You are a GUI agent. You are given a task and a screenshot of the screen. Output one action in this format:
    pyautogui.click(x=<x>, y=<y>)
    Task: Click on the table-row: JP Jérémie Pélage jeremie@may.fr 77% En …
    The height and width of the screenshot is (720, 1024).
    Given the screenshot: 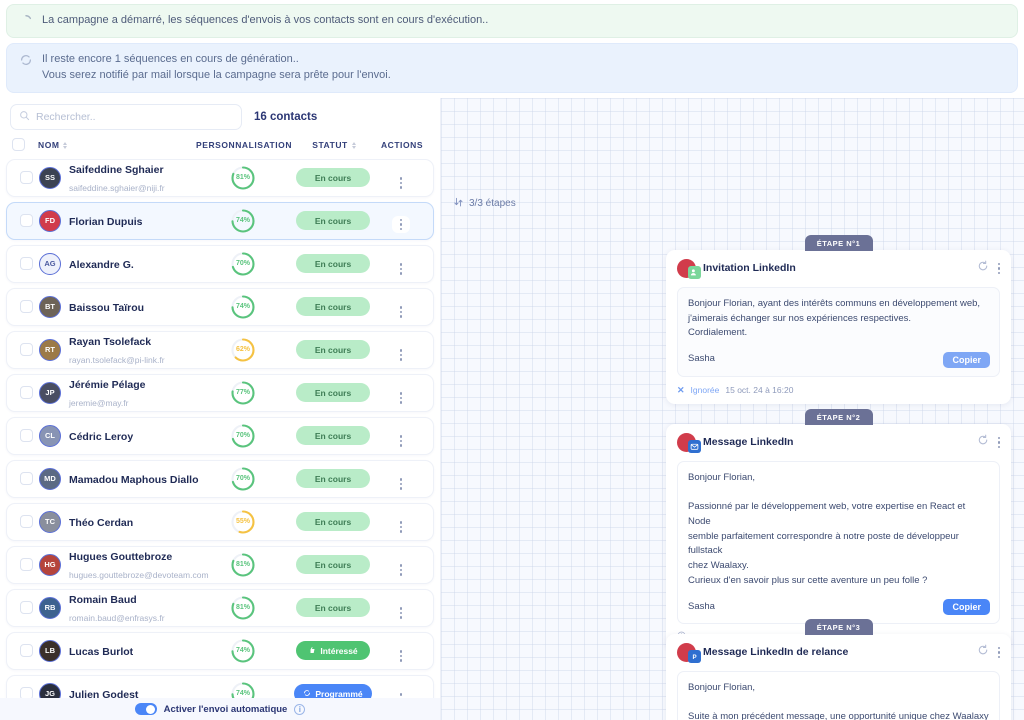 What is the action you would take?
    pyautogui.click(x=220, y=392)
    